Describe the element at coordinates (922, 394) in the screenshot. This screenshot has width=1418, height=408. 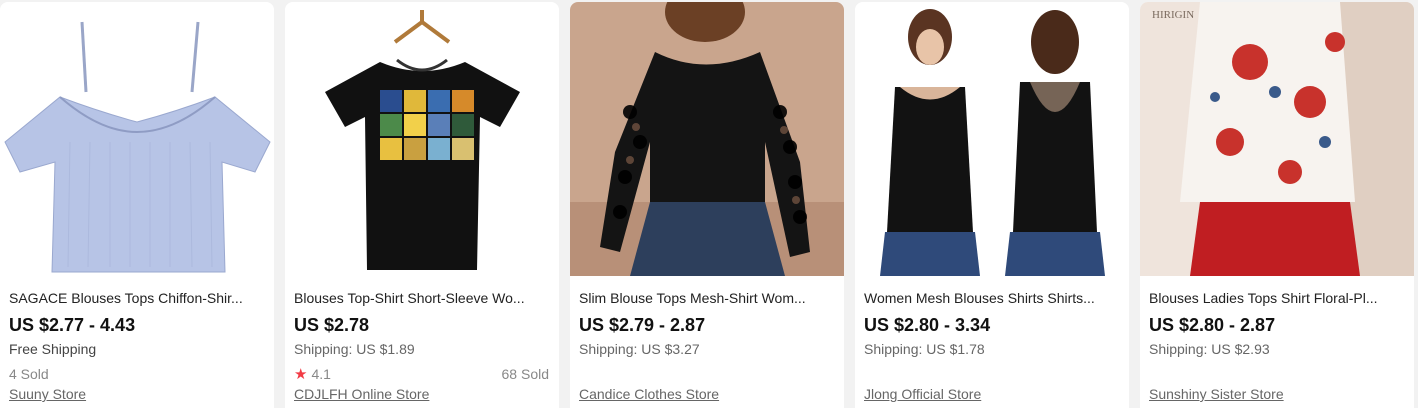
I see `store-link: Jlong Official Store` at that location.